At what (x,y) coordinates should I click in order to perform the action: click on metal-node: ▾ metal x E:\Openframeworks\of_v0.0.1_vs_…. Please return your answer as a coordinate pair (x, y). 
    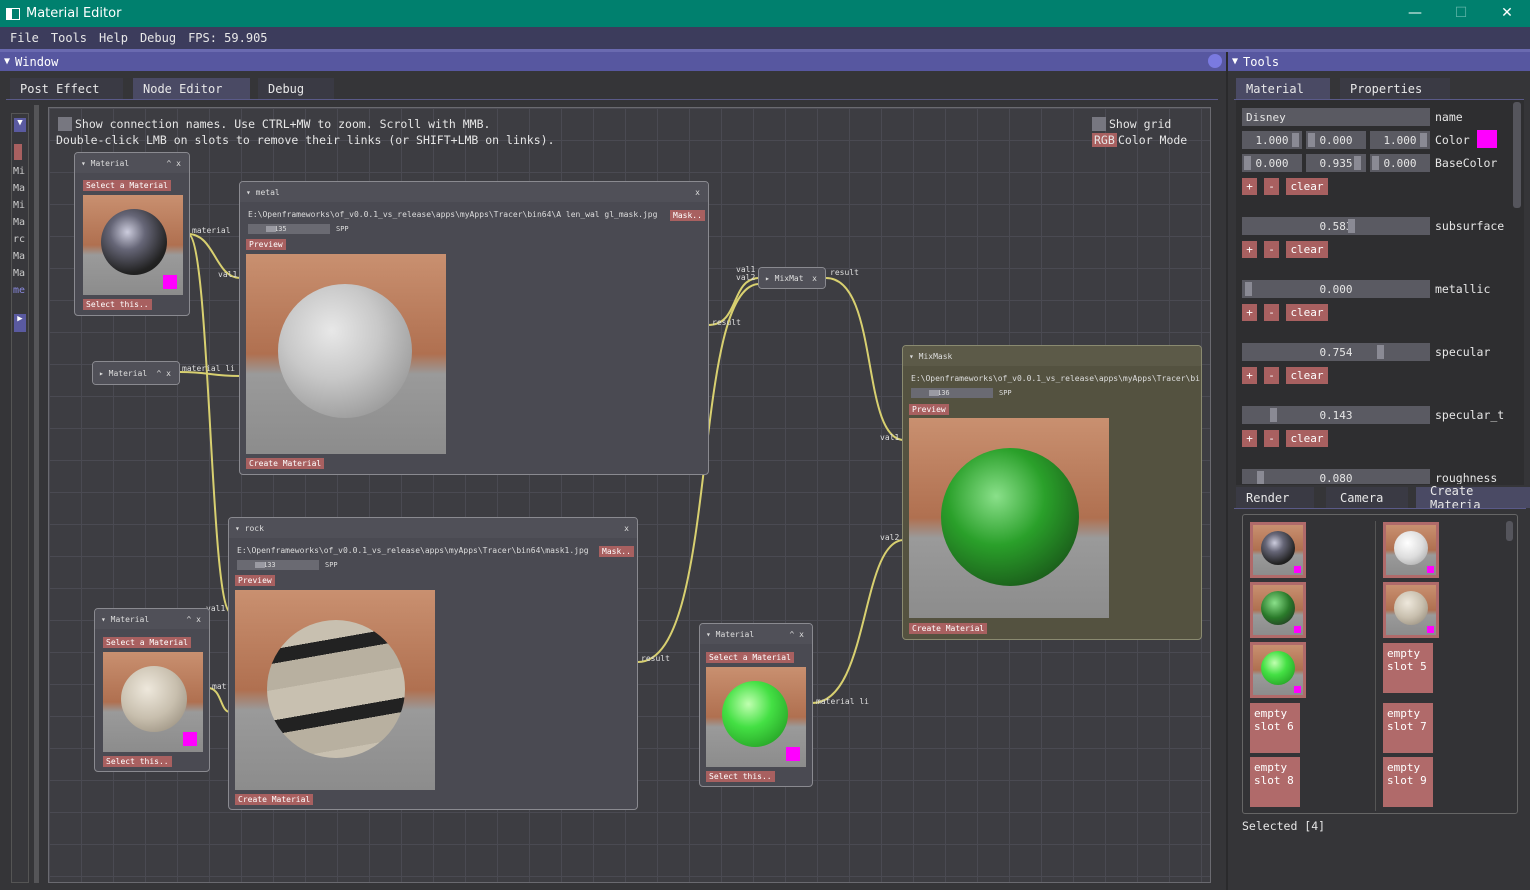
    Looking at the image, I should click on (474, 328).